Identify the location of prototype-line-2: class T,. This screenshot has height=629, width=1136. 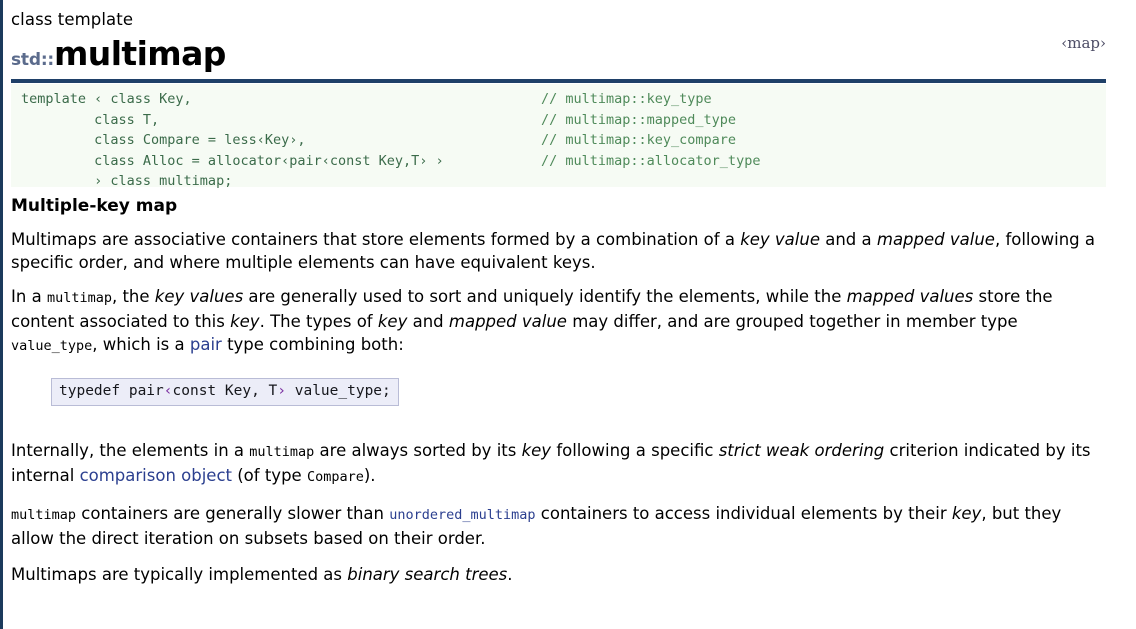
(90, 119).